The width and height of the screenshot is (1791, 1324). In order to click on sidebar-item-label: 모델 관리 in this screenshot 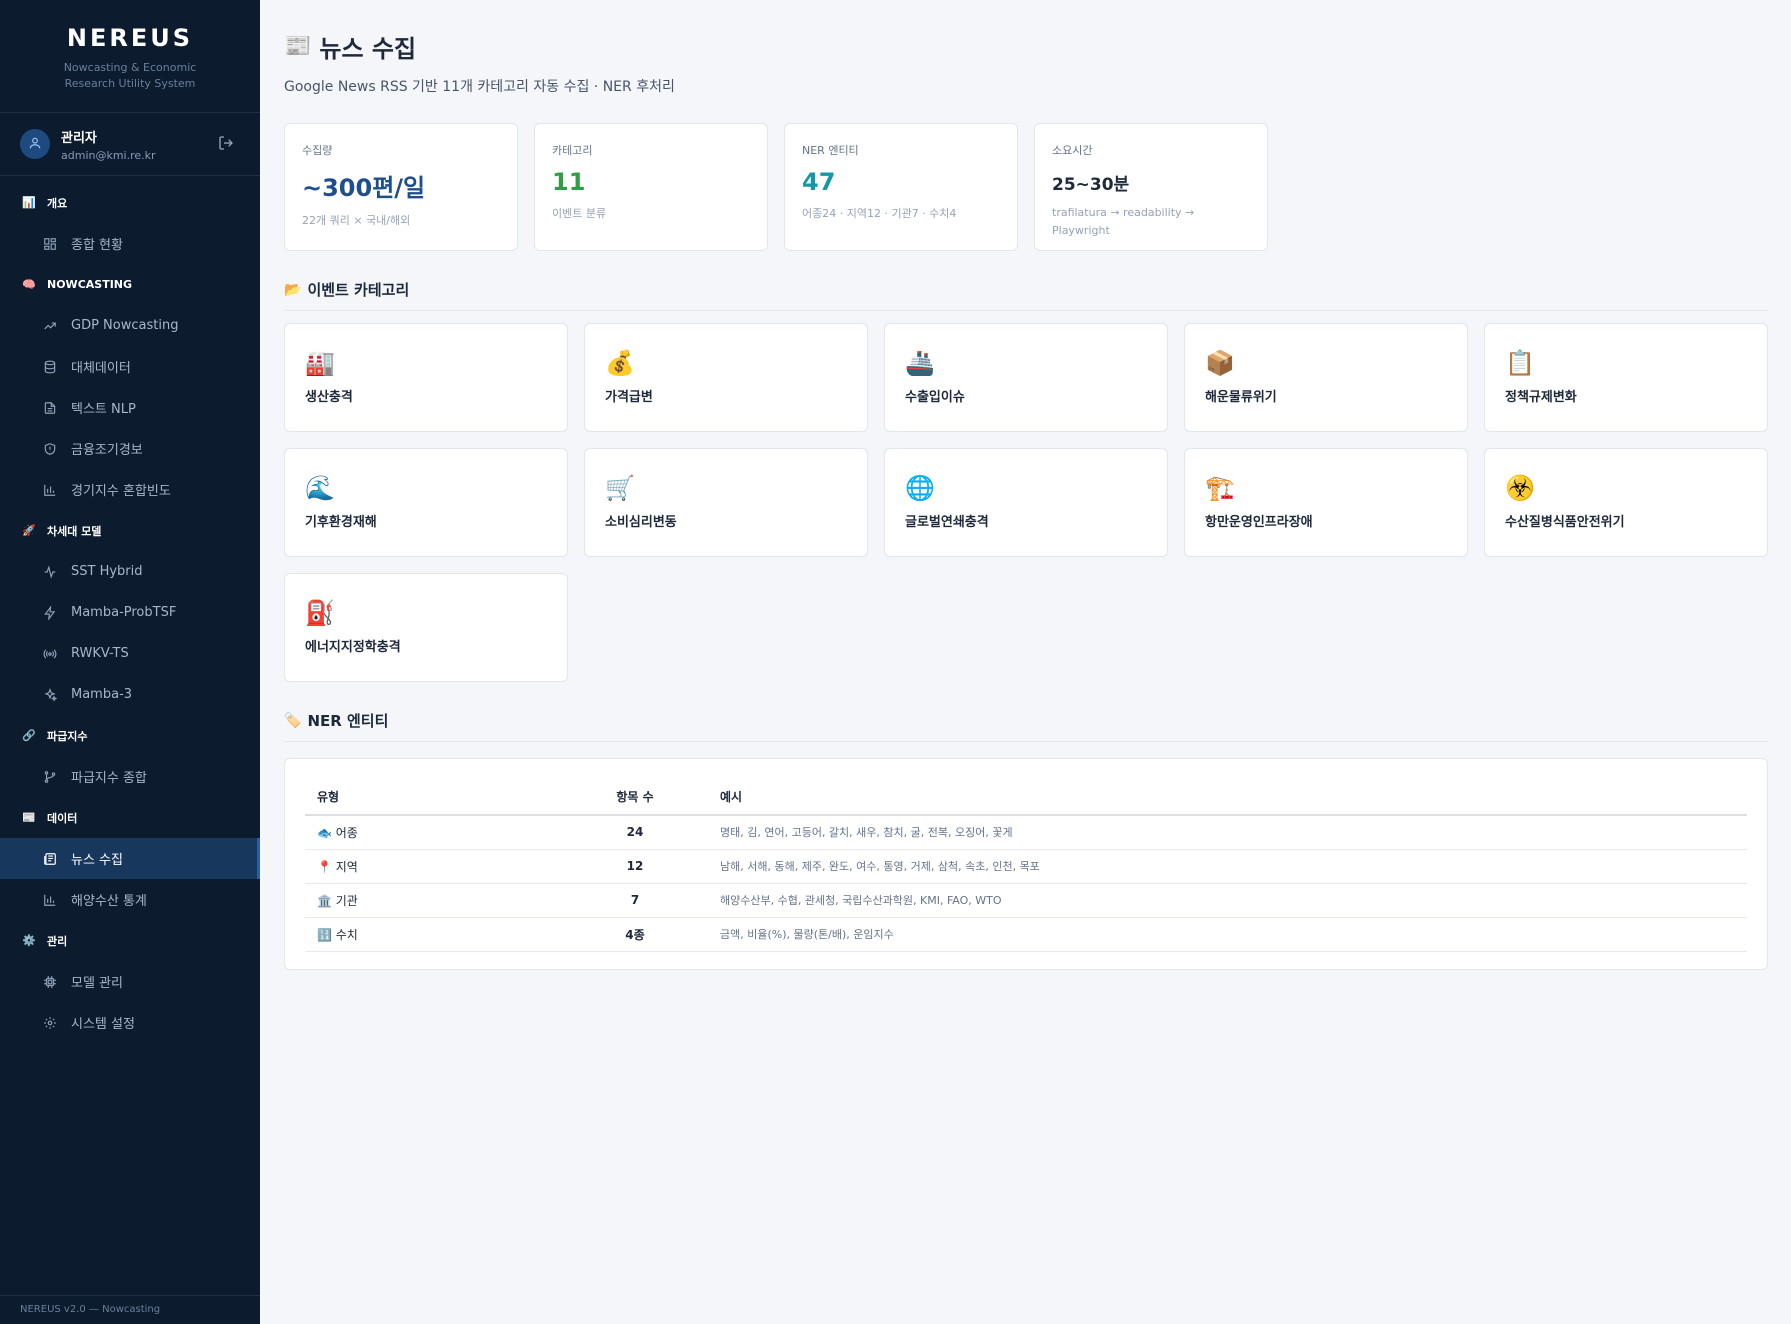, I will do `click(97, 983)`.